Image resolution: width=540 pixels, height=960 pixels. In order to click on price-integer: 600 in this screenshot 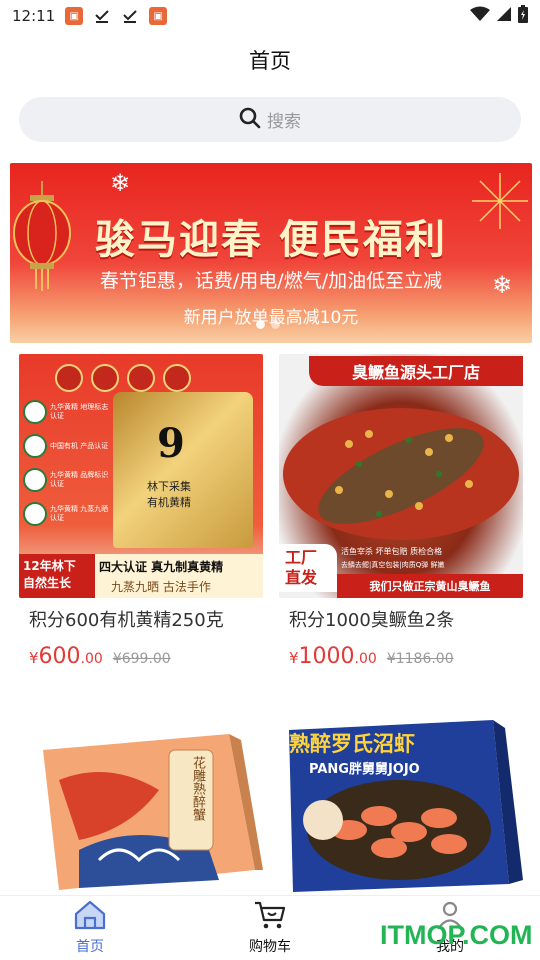, I will do `click(59, 656)`.